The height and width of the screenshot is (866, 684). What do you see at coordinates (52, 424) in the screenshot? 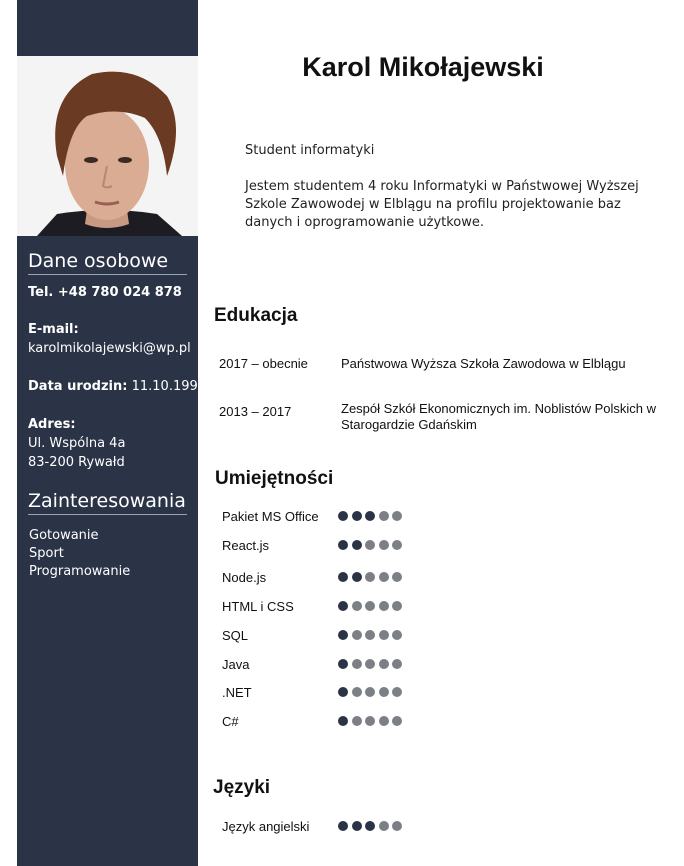
I see `address-label: Adres:` at bounding box center [52, 424].